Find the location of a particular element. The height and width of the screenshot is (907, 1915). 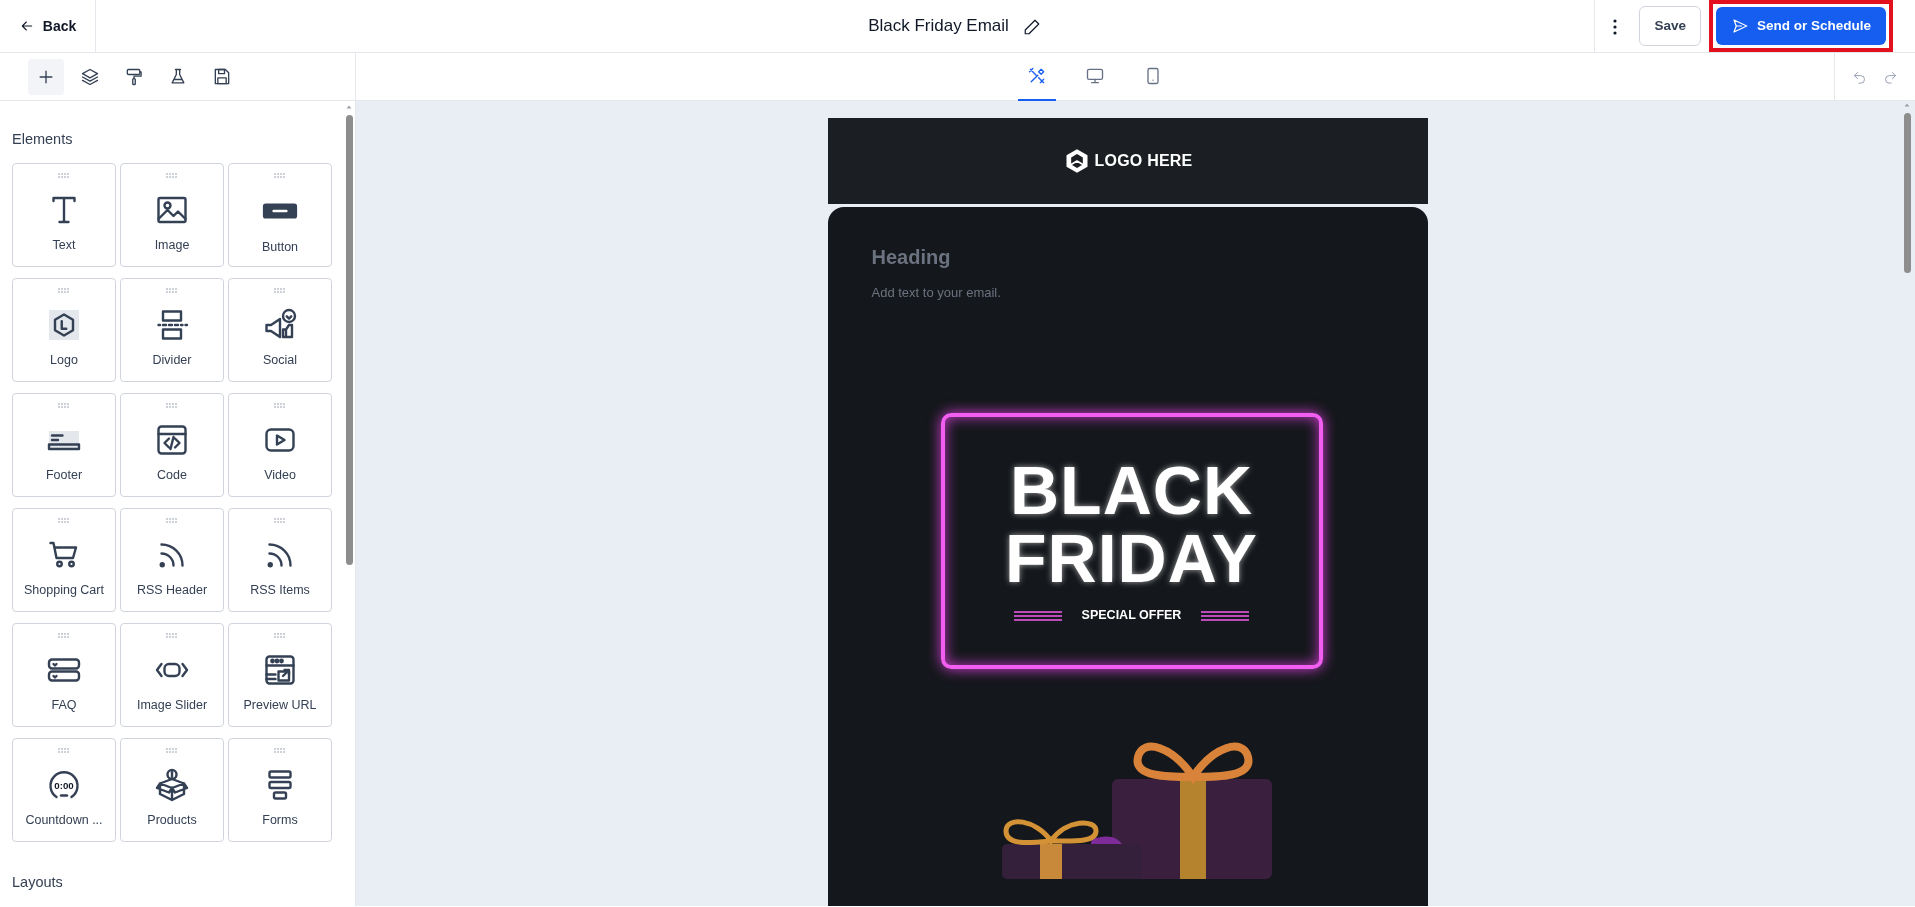

element-tile: Image is located at coordinates (172, 214).